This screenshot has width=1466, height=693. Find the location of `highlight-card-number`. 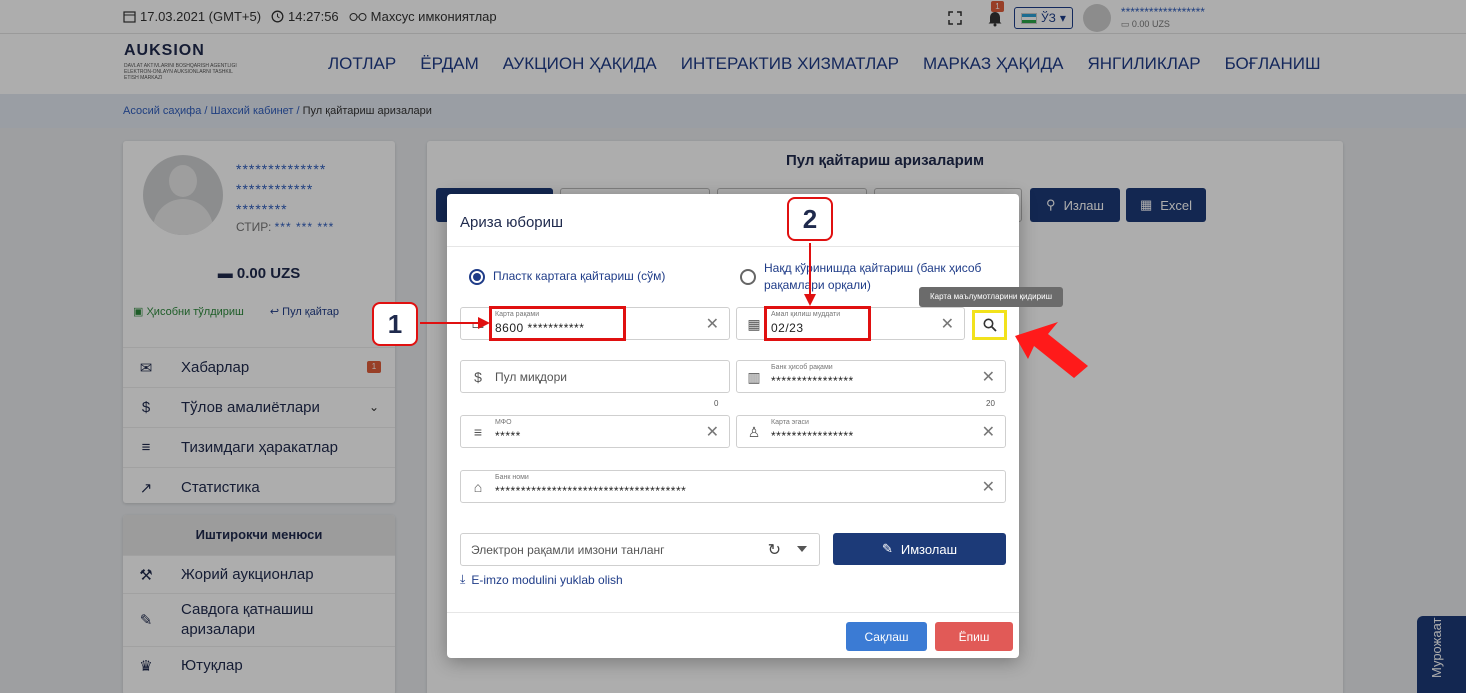

highlight-card-number is located at coordinates (557, 323).